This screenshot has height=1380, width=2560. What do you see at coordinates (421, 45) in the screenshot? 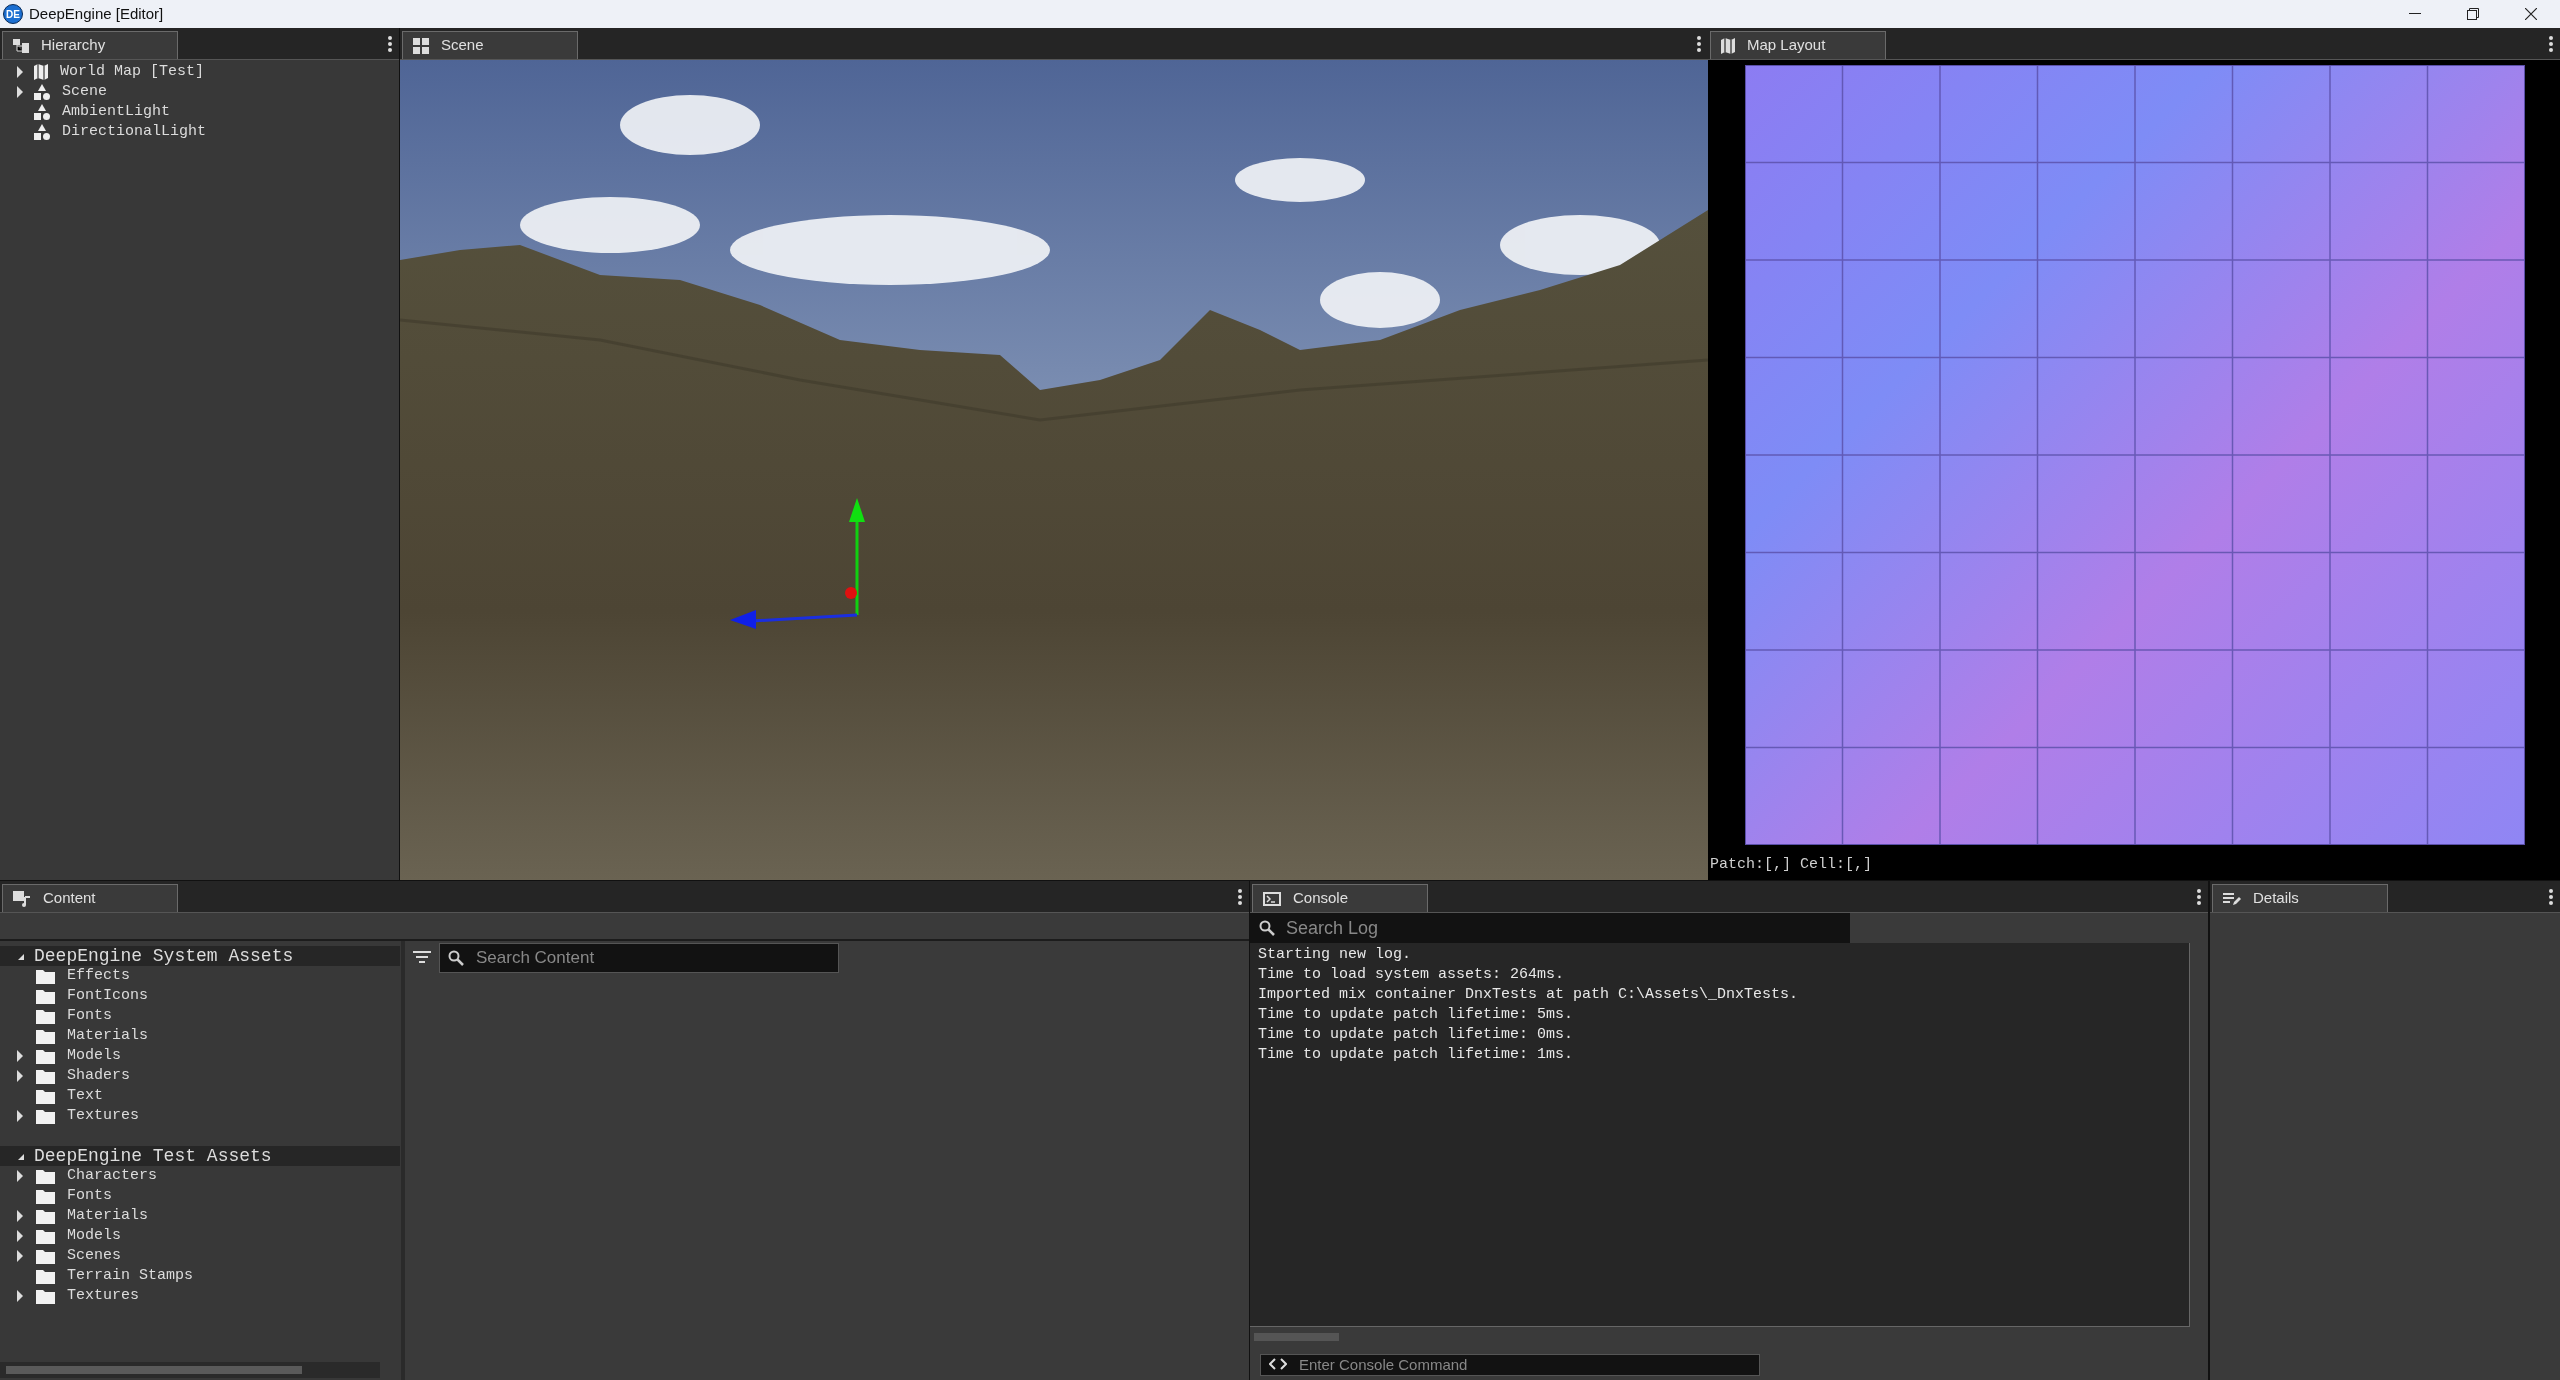
I see `grid-icon` at bounding box center [421, 45].